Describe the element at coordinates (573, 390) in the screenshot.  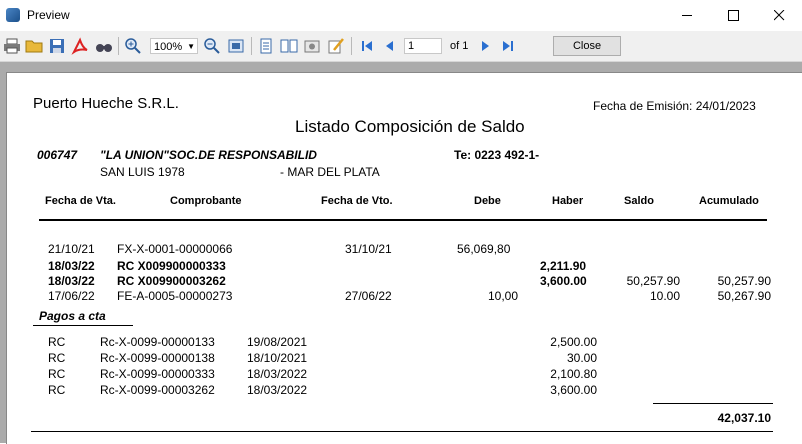
I see `pago4-importe: 3,600.00` at that location.